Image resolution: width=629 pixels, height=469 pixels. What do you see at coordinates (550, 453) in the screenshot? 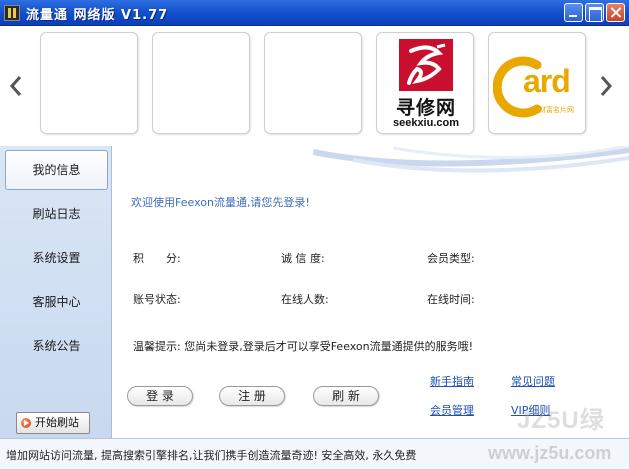
I see `watermark-url: www.jz5u.com` at bounding box center [550, 453].